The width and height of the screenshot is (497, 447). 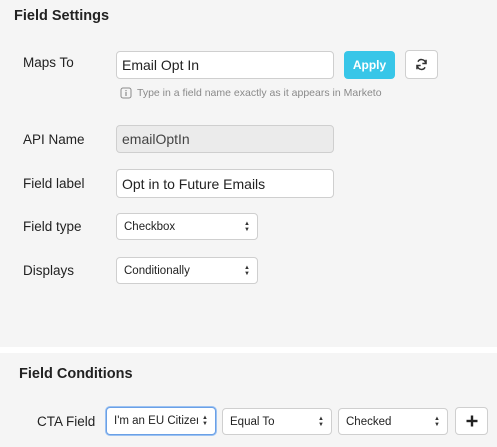 I want to click on info-icon, so click(x=126, y=93).